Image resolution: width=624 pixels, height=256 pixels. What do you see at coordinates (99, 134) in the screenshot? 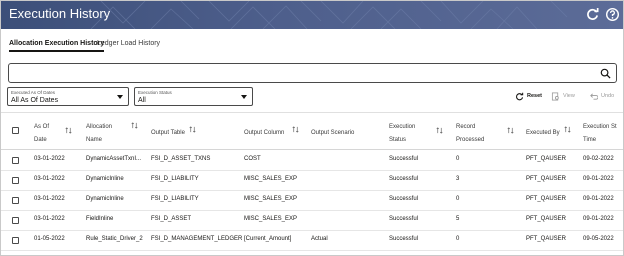
I see `column-header-allocation-name: Allocation Name` at bounding box center [99, 134].